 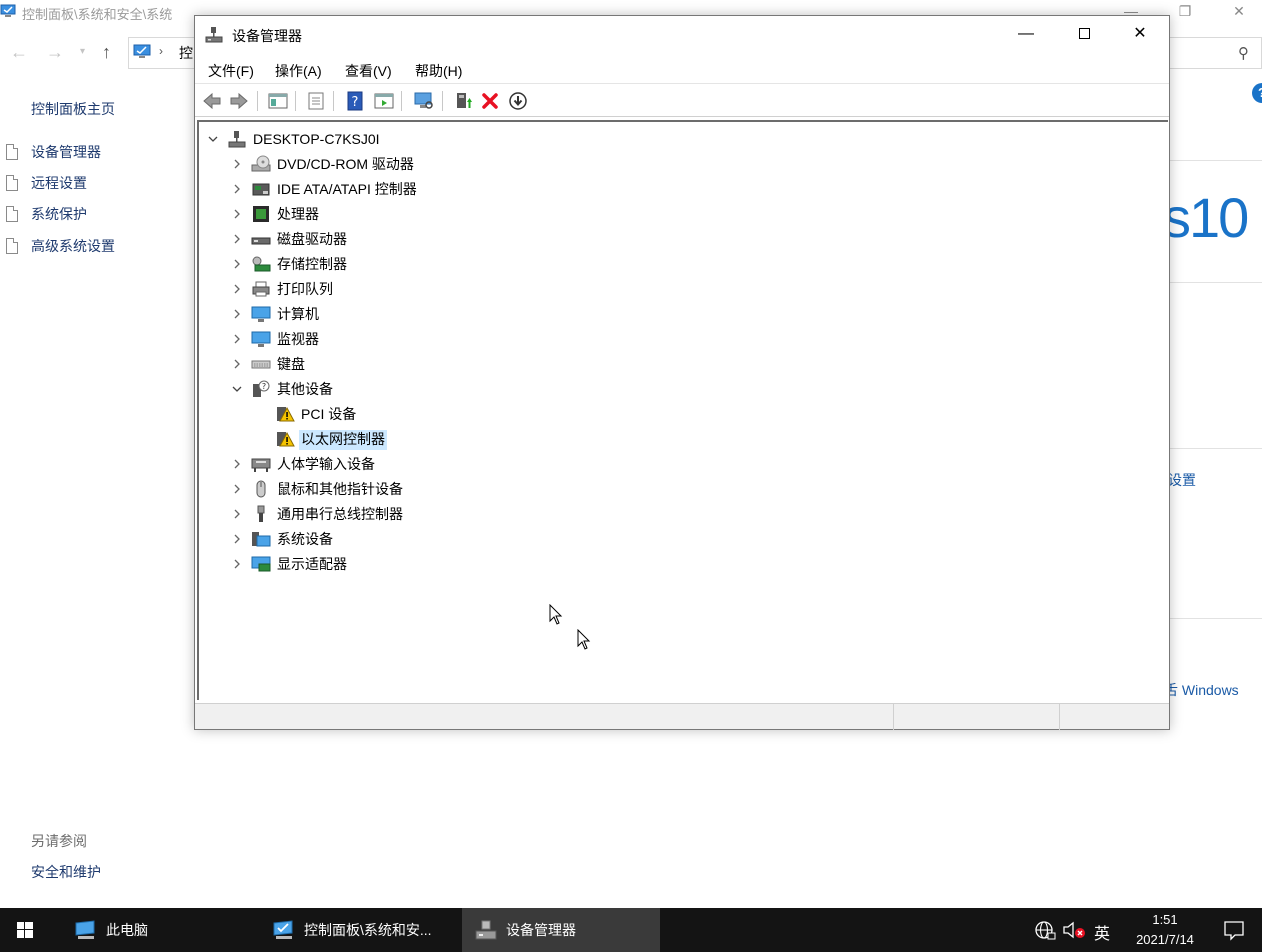 What do you see at coordinates (60, 246) in the screenshot?
I see `sidebar-item-advanced-settings: 高级系统设置` at bounding box center [60, 246].